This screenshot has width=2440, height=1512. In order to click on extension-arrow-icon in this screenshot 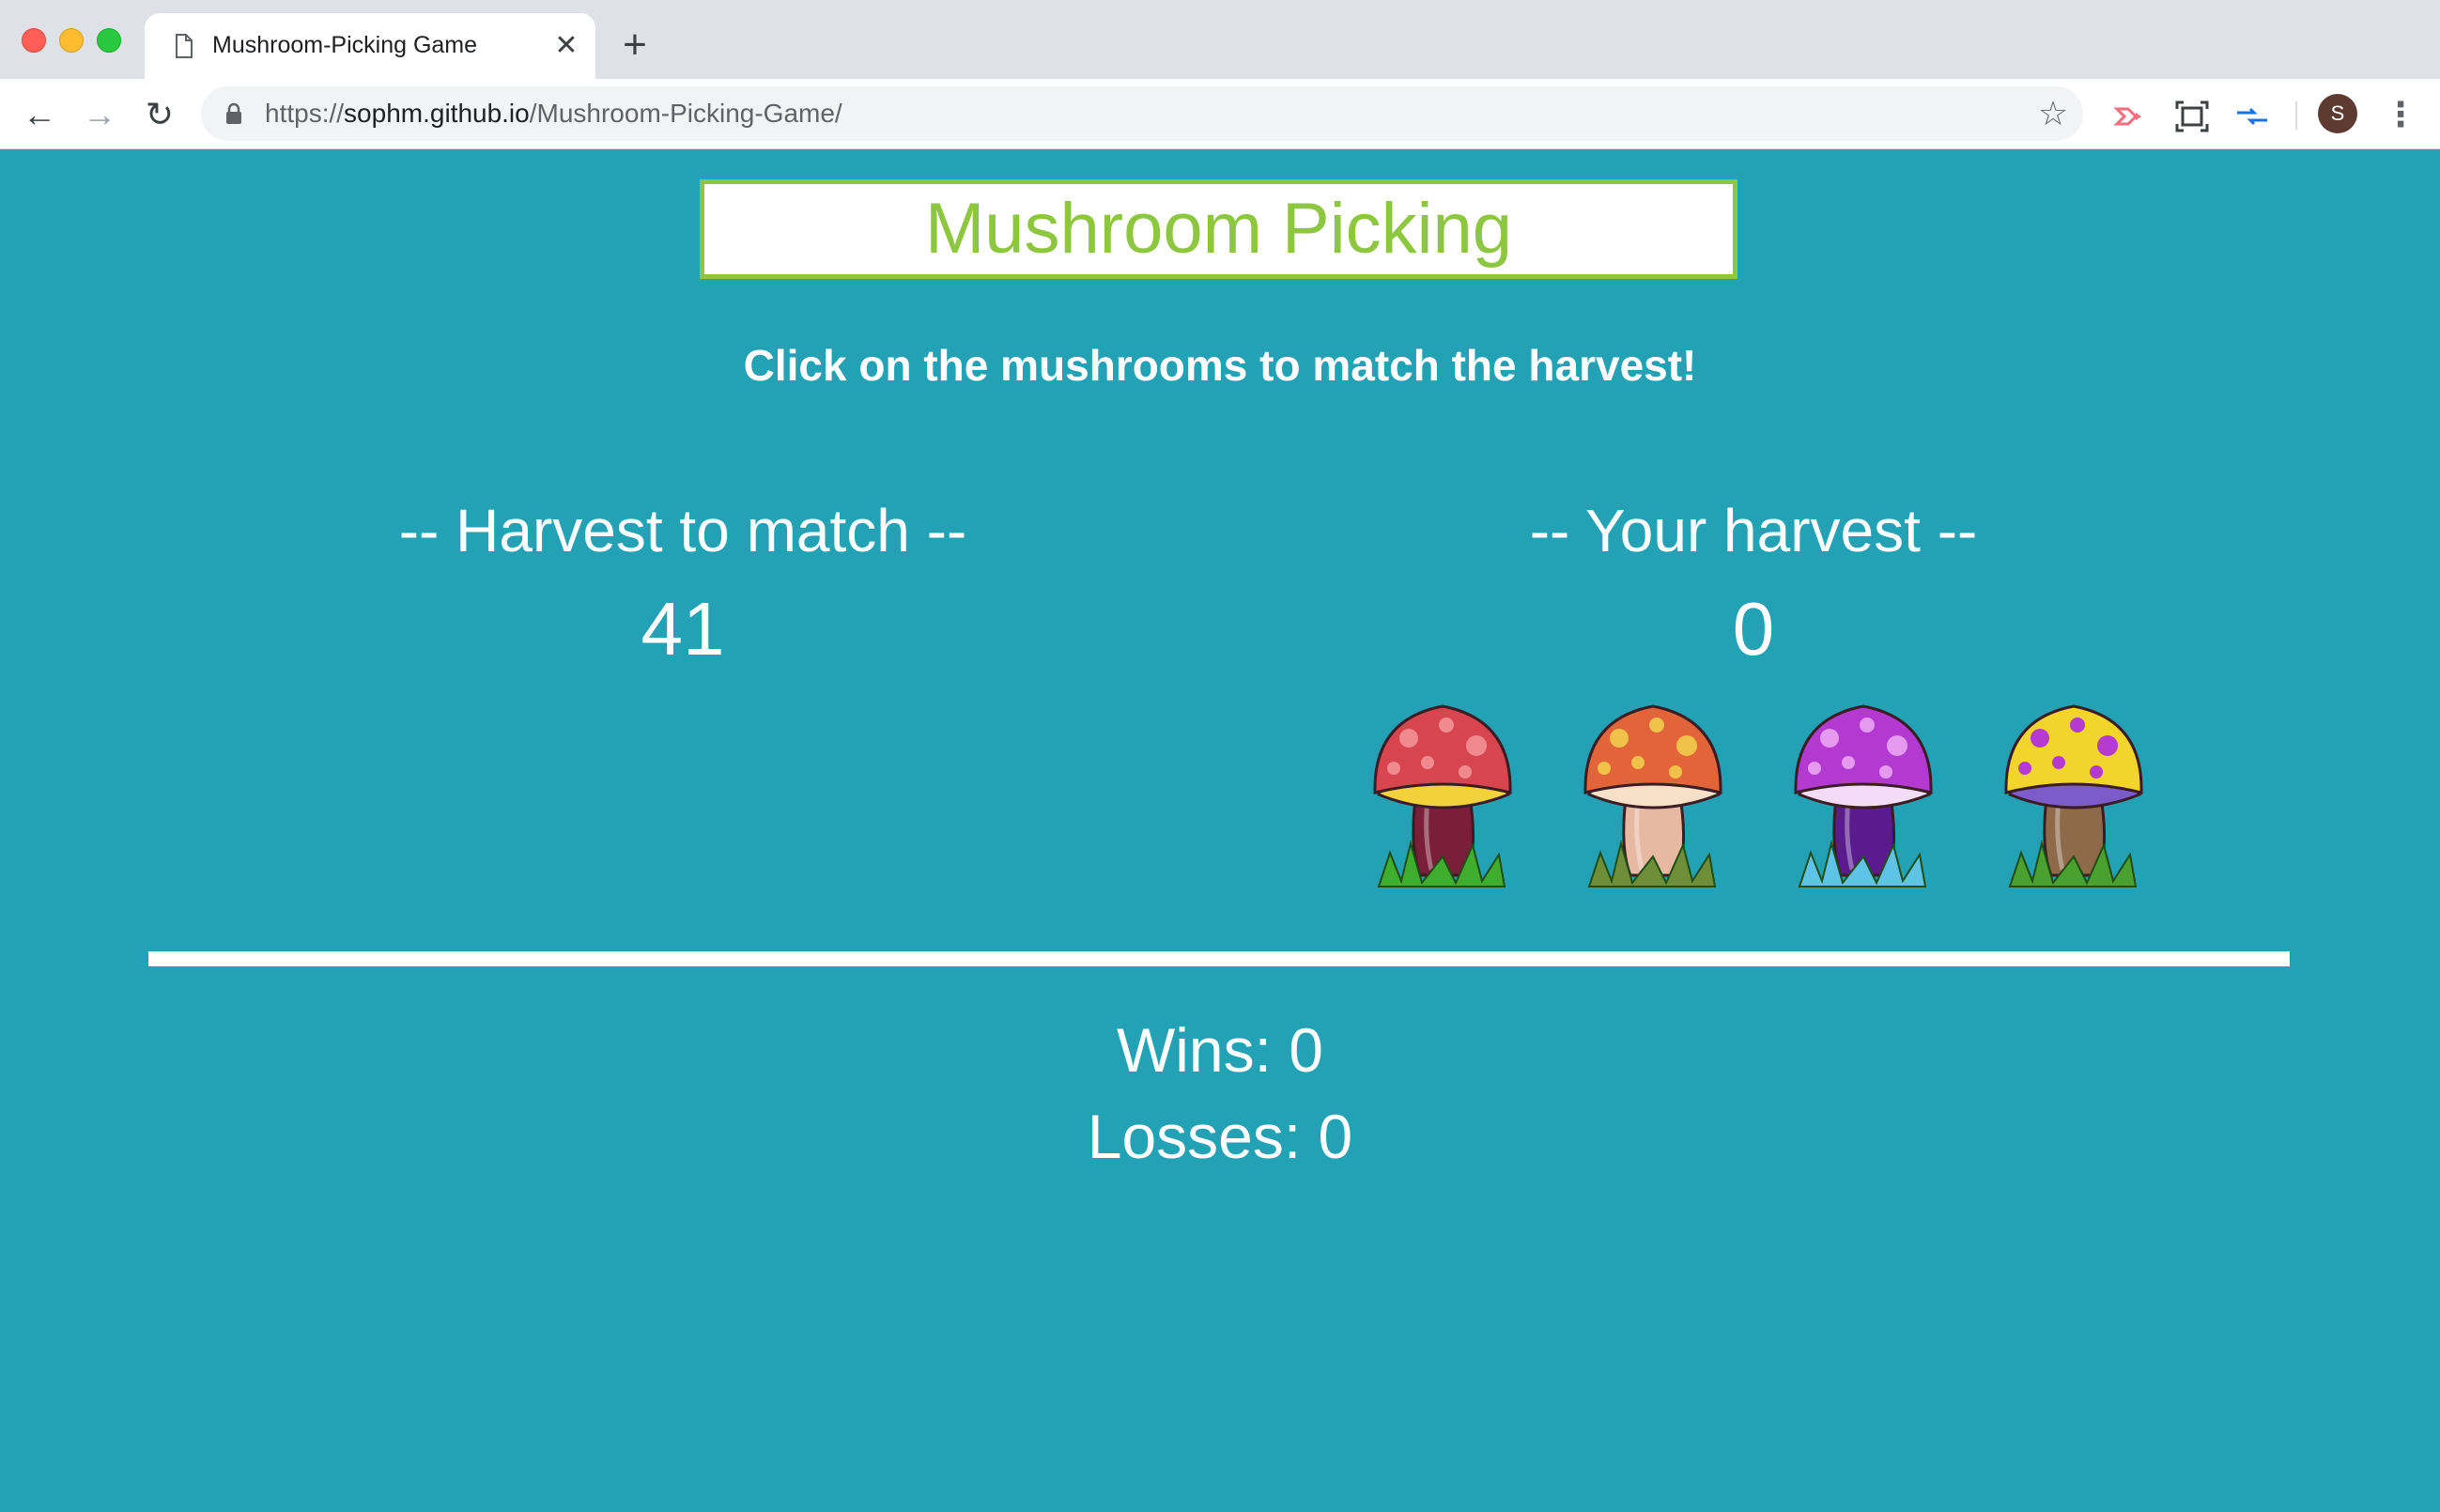, I will do `click(2130, 117)`.